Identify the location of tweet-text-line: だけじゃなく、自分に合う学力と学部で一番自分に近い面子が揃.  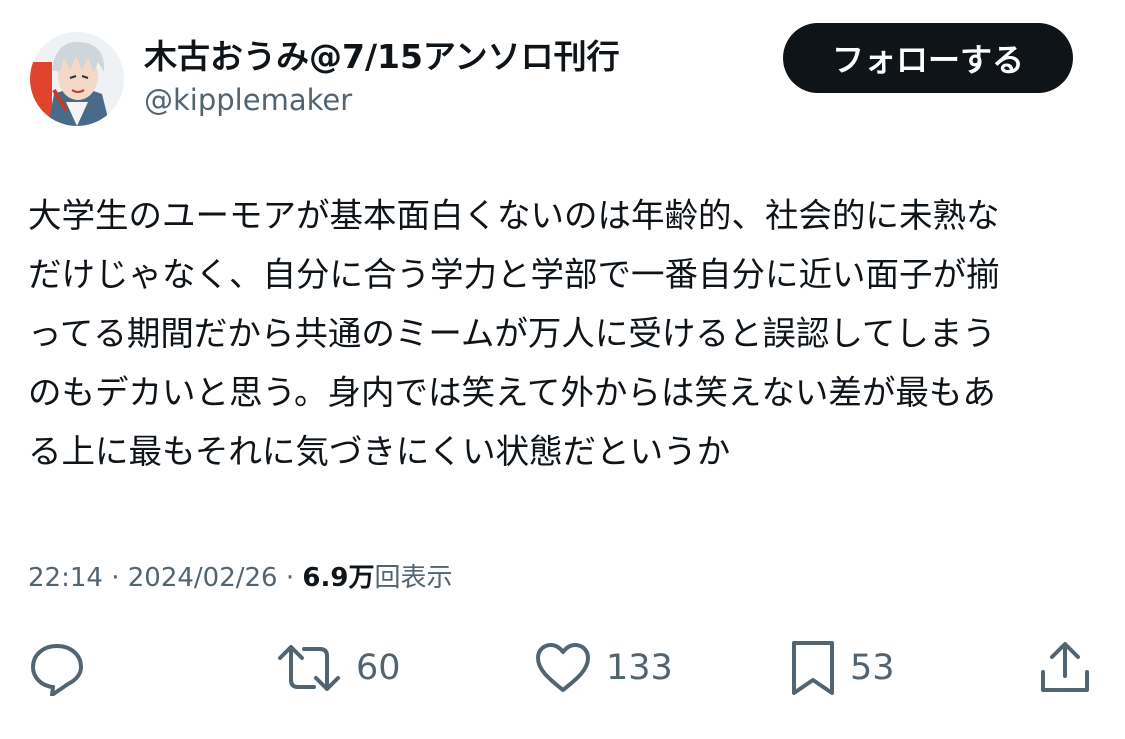
(514, 274).